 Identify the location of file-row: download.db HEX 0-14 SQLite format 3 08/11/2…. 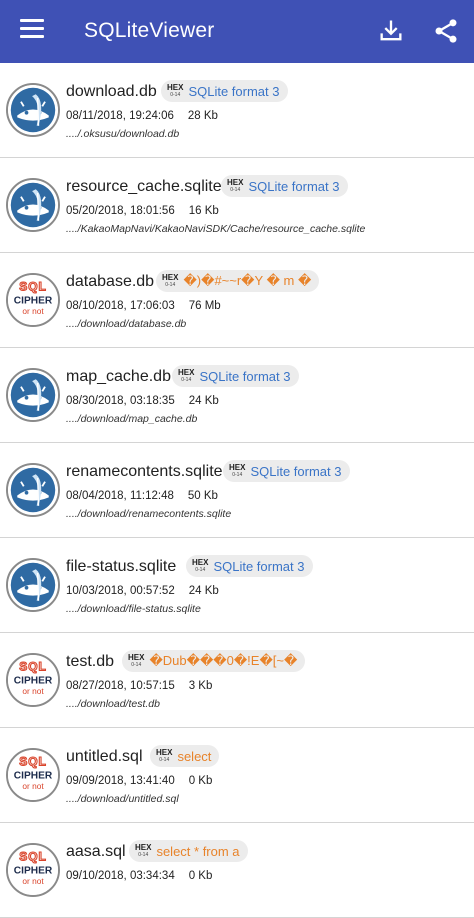
(237, 110).